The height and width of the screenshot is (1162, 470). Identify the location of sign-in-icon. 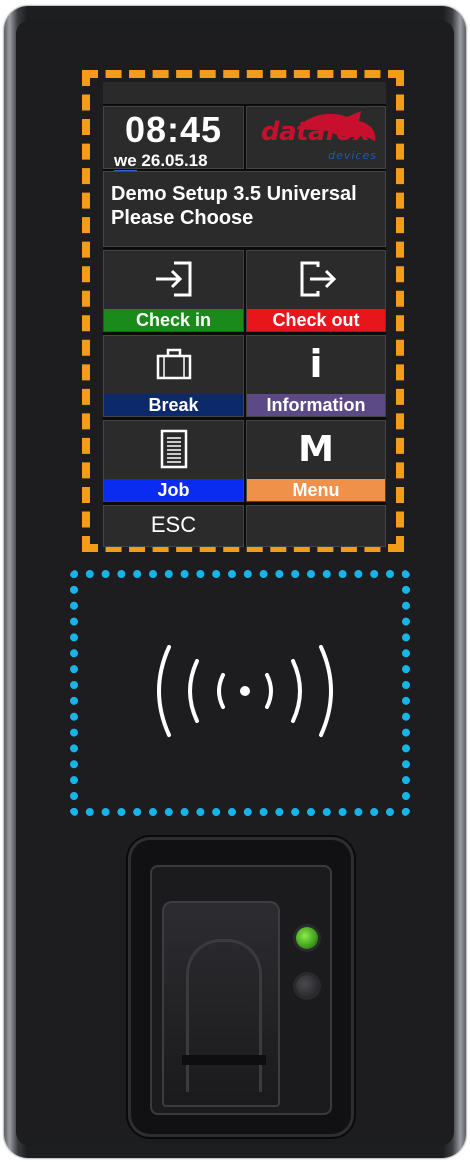
(173, 279).